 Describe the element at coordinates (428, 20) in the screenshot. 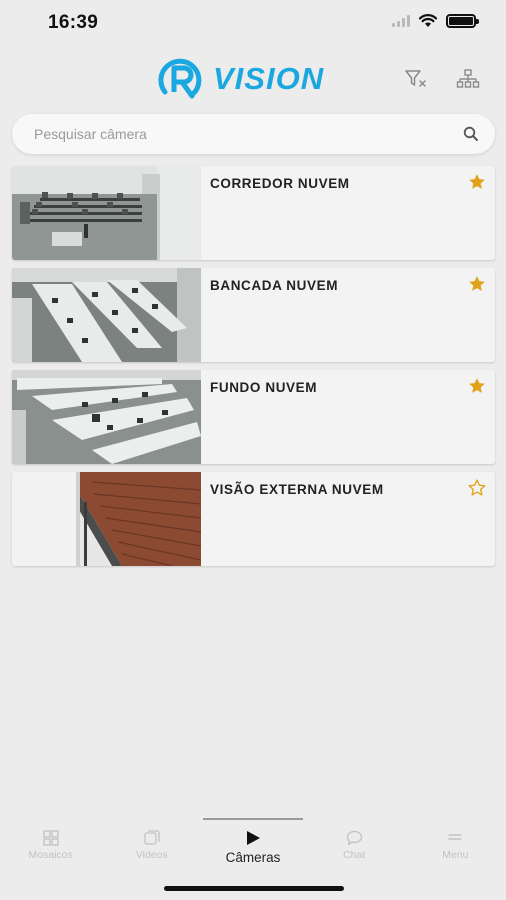

I see `wifi-icon` at that location.